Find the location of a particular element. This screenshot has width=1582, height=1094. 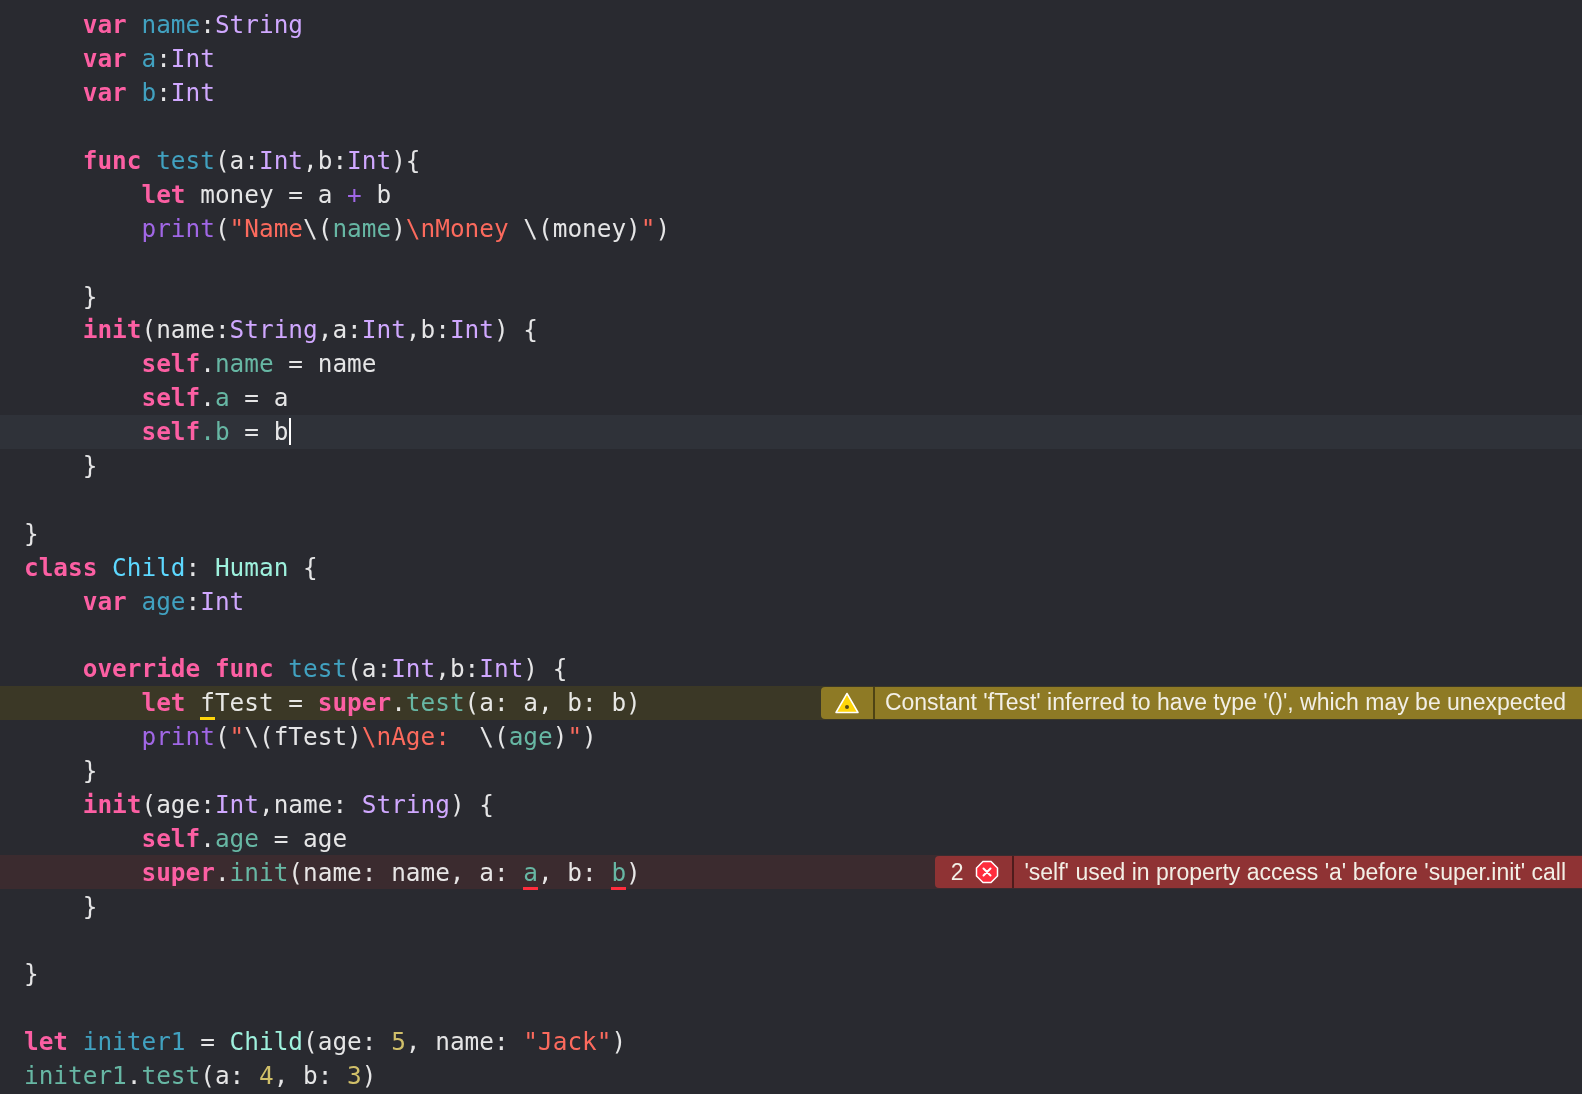

error-message: 'self' used in property access 'a' before 'super.init' call is located at coordinates (1295, 872).